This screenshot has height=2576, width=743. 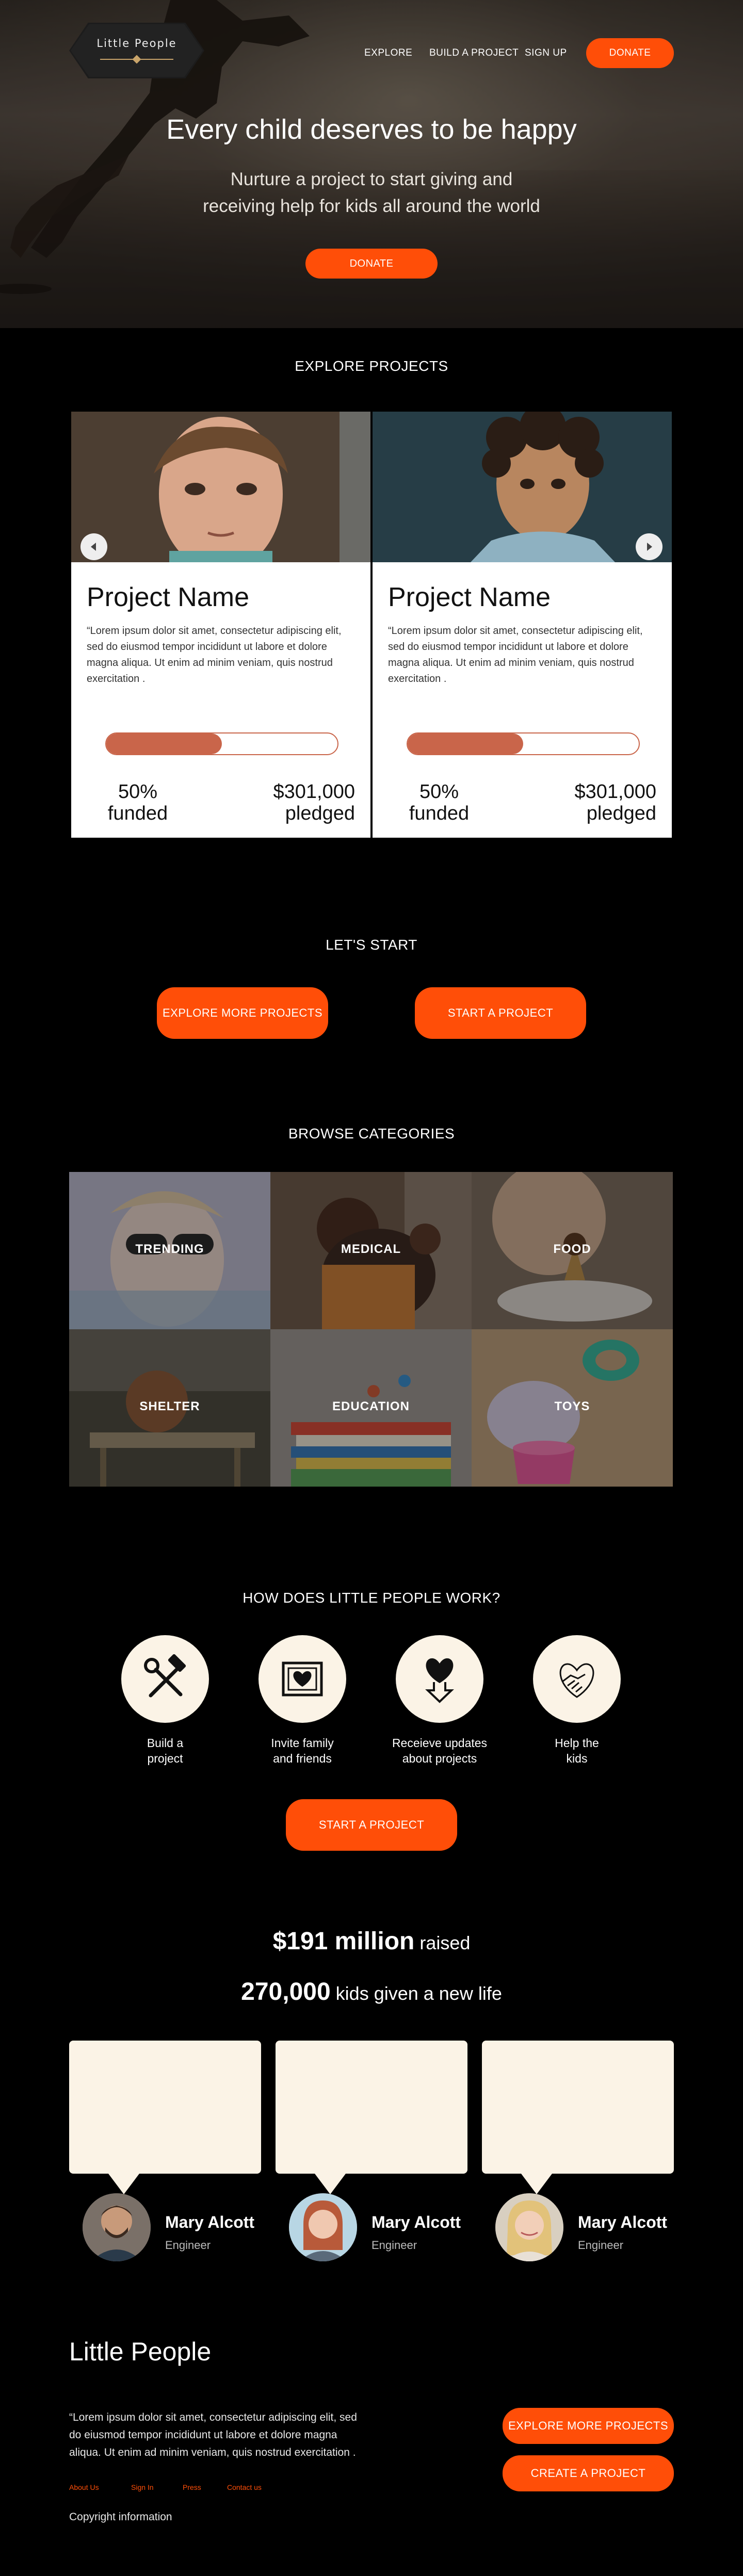 I want to click on categories-title: BROWSE CATEGORIES, so click(x=372, y=1134).